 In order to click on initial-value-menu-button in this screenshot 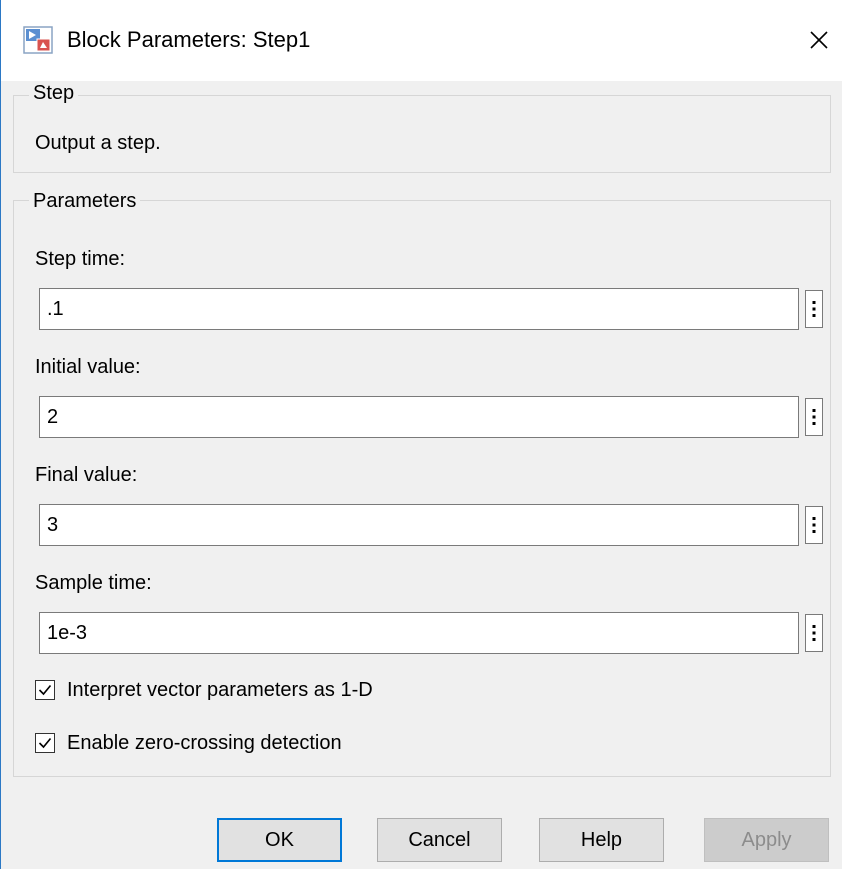, I will do `click(814, 417)`.